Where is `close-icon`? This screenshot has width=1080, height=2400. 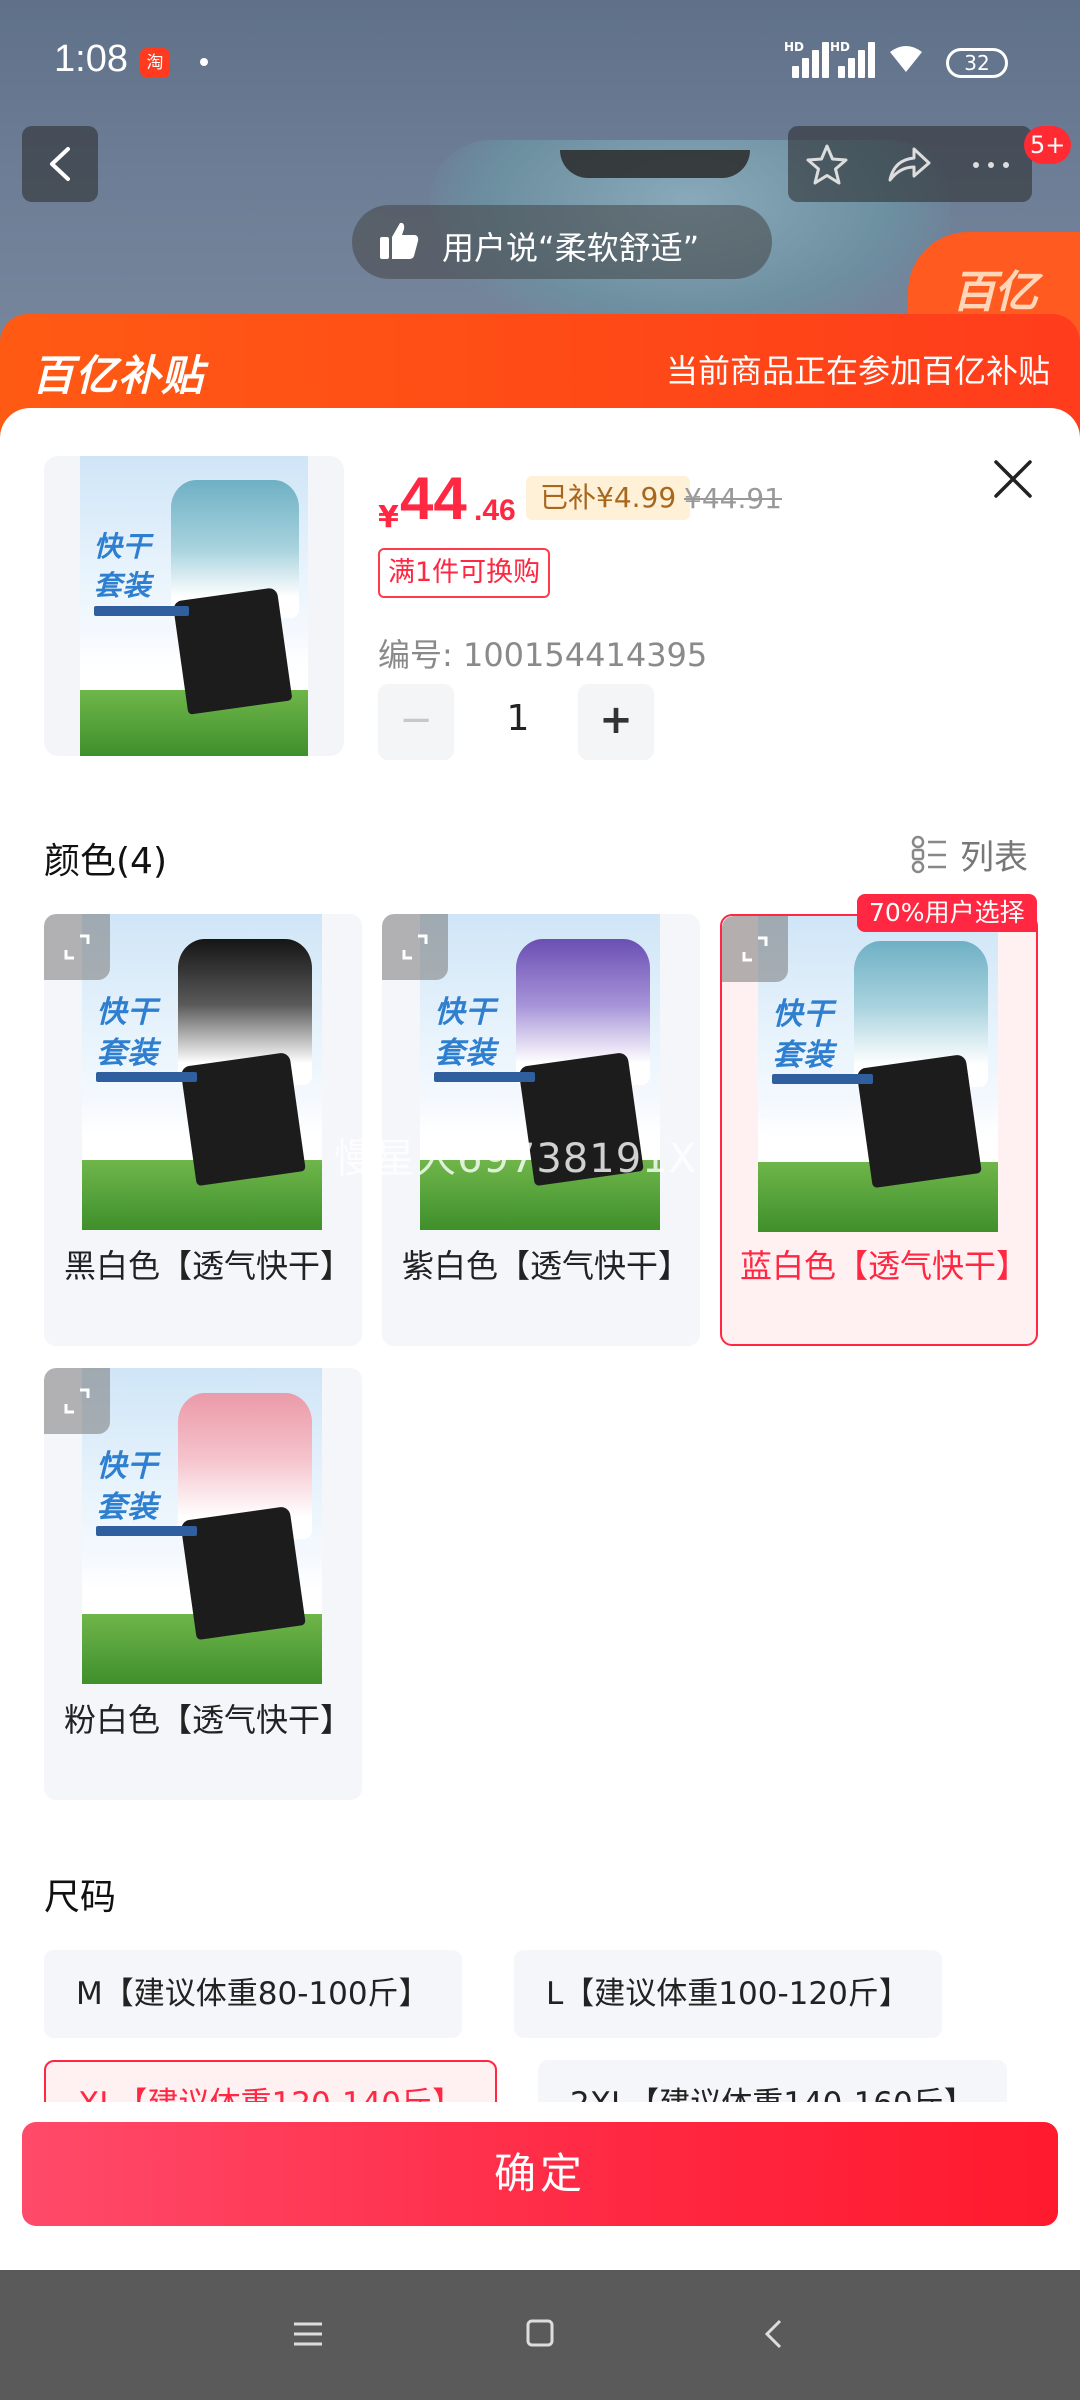
close-icon is located at coordinates (1013, 479).